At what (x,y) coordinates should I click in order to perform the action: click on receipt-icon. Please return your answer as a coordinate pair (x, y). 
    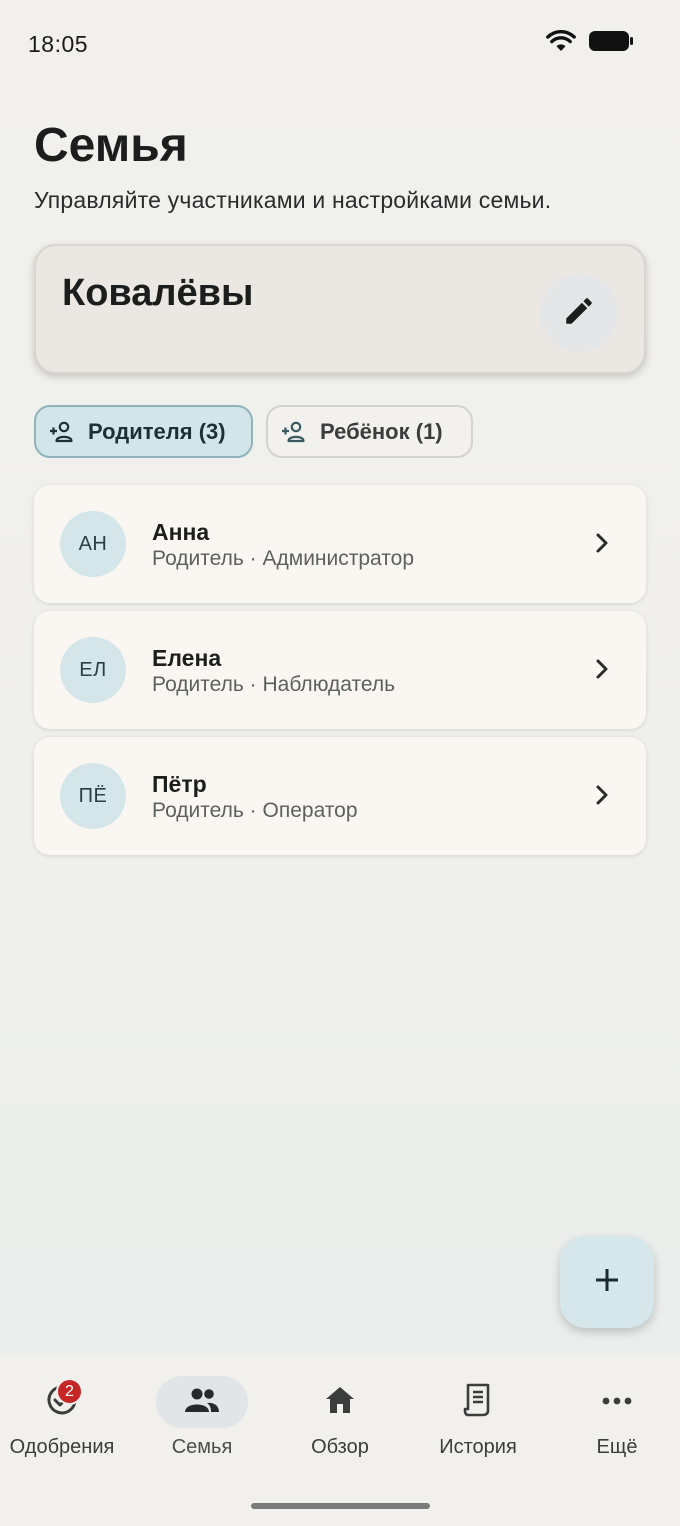
    Looking at the image, I should click on (478, 1402).